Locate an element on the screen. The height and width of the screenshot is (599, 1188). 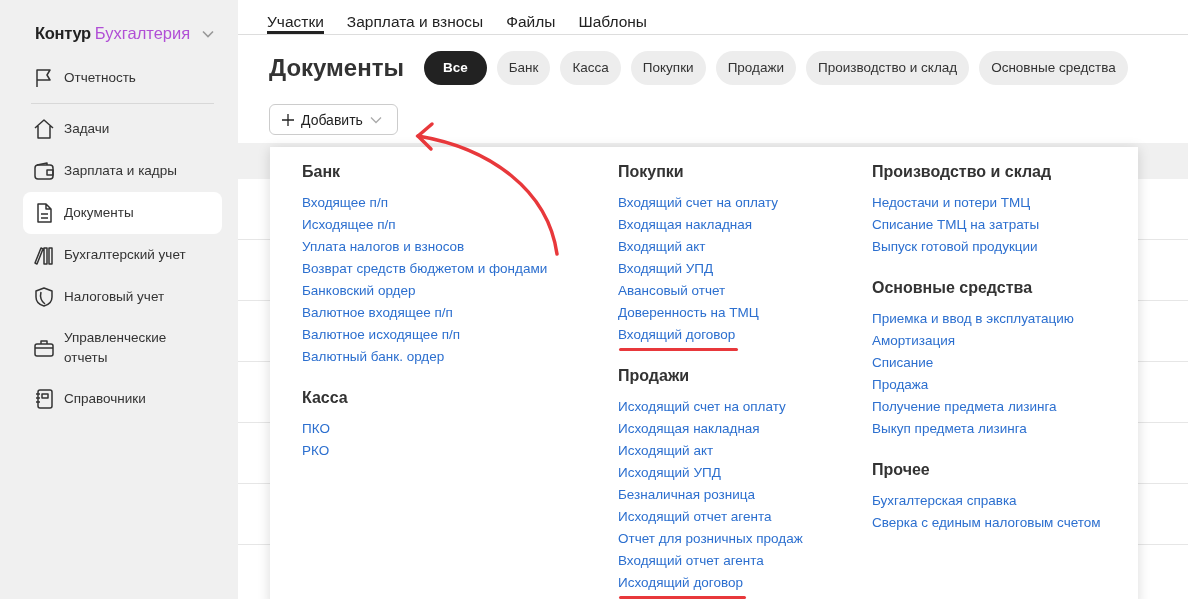
menu-link: Валютный банк. ордер is located at coordinates (373, 356).